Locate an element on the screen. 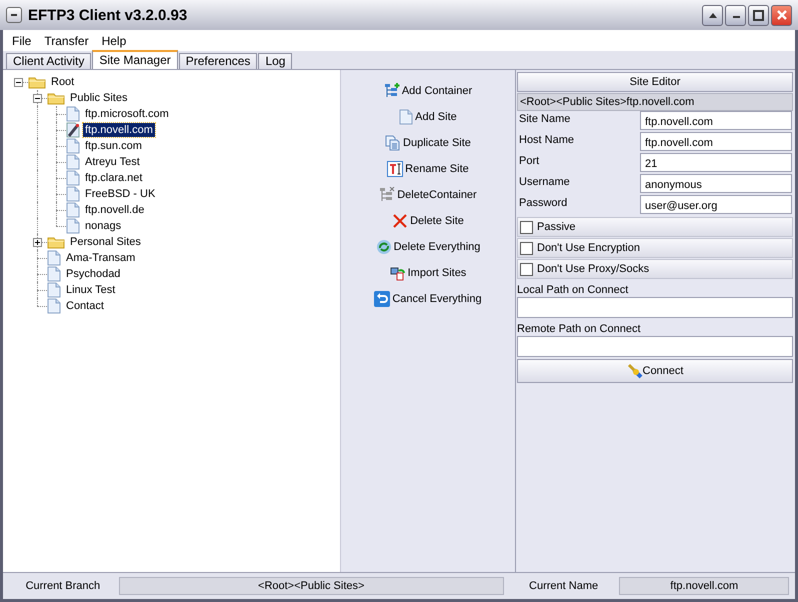  field-label: Host Name is located at coordinates (547, 140).